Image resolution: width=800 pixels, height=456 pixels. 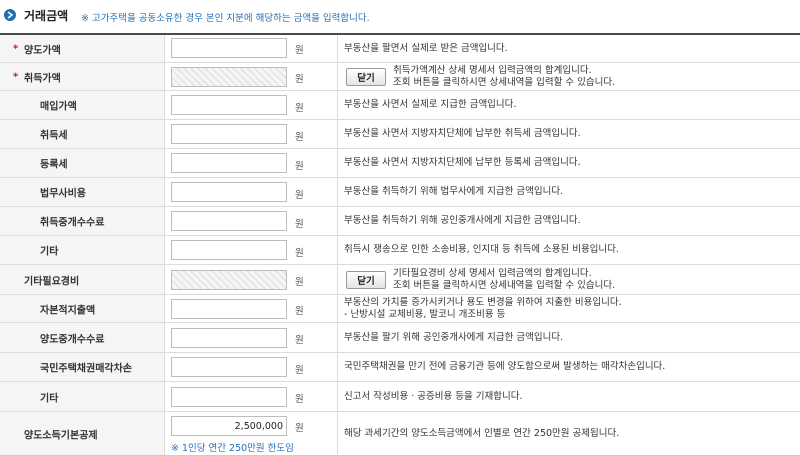 I want to click on arrow-right-circle-icon, so click(x=10, y=15).